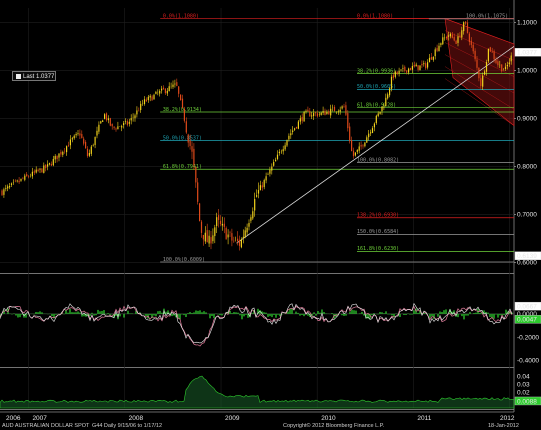 The image size is (541, 430). I want to click on y-tick-label: 1.1000, so click(527, 23).